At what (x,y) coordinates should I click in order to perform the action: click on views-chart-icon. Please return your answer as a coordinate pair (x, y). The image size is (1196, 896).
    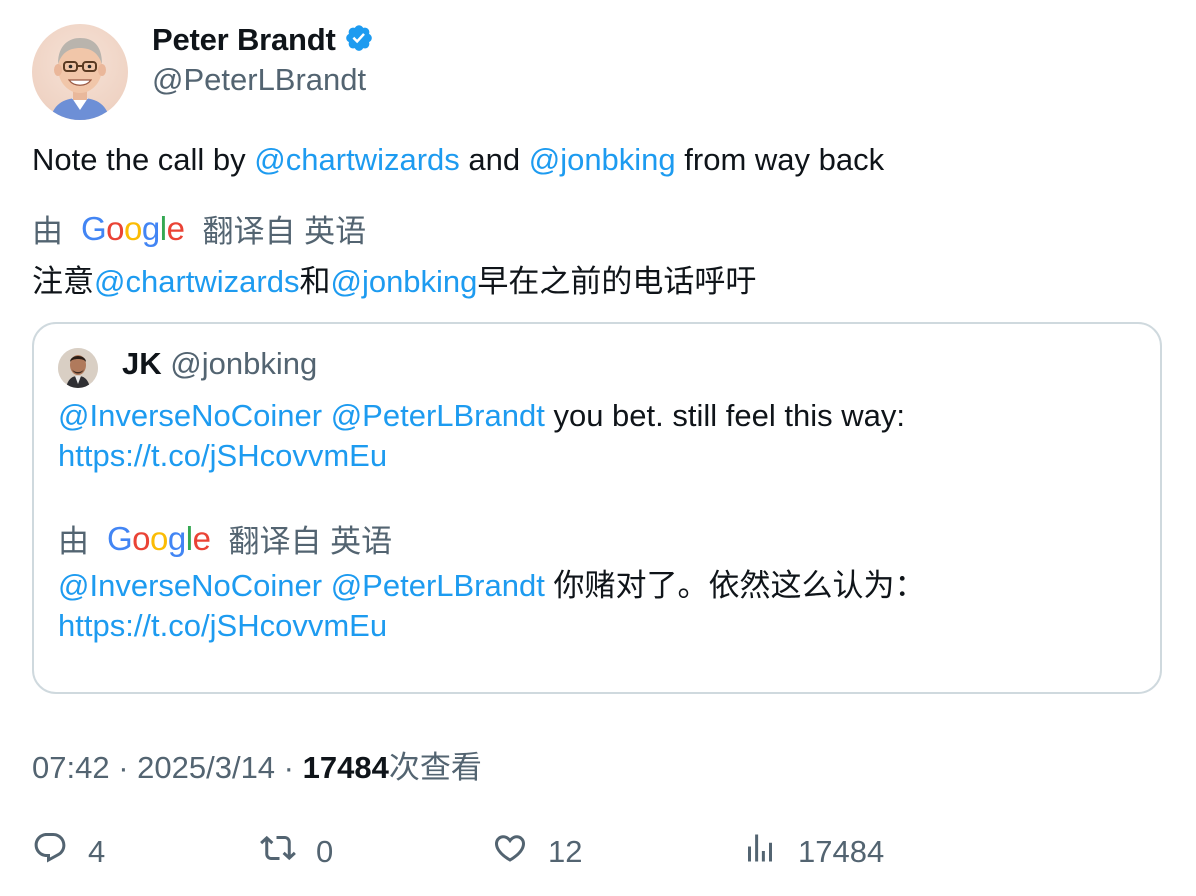
    Looking at the image, I should click on (760, 852).